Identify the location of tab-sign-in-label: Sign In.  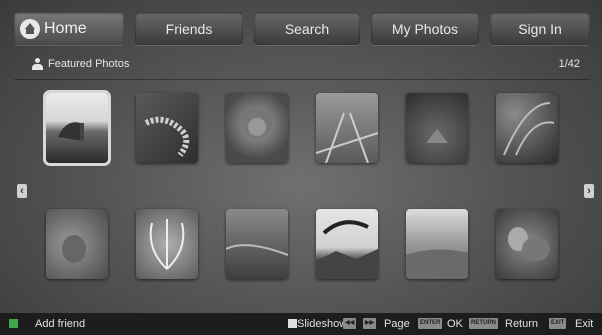
(540, 28).